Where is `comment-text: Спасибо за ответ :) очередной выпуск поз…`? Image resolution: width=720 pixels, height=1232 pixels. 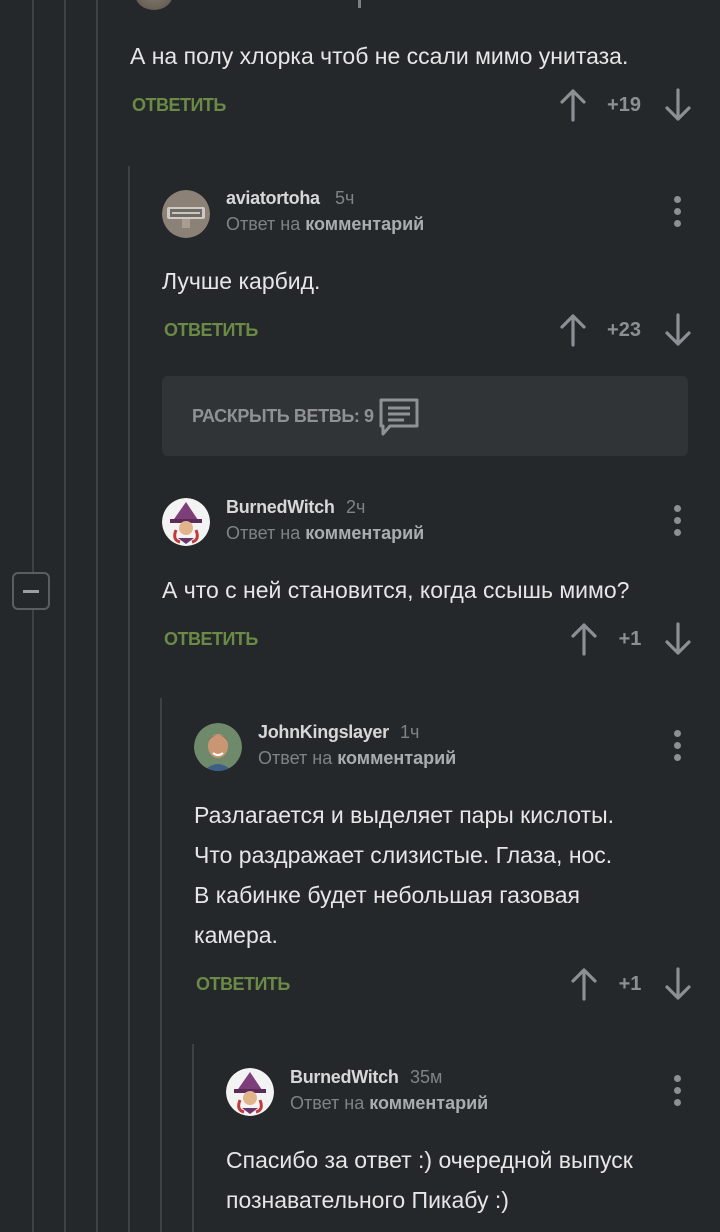 comment-text: Спасибо за ответ :) очередной выпуск поз… is located at coordinates (429, 1180).